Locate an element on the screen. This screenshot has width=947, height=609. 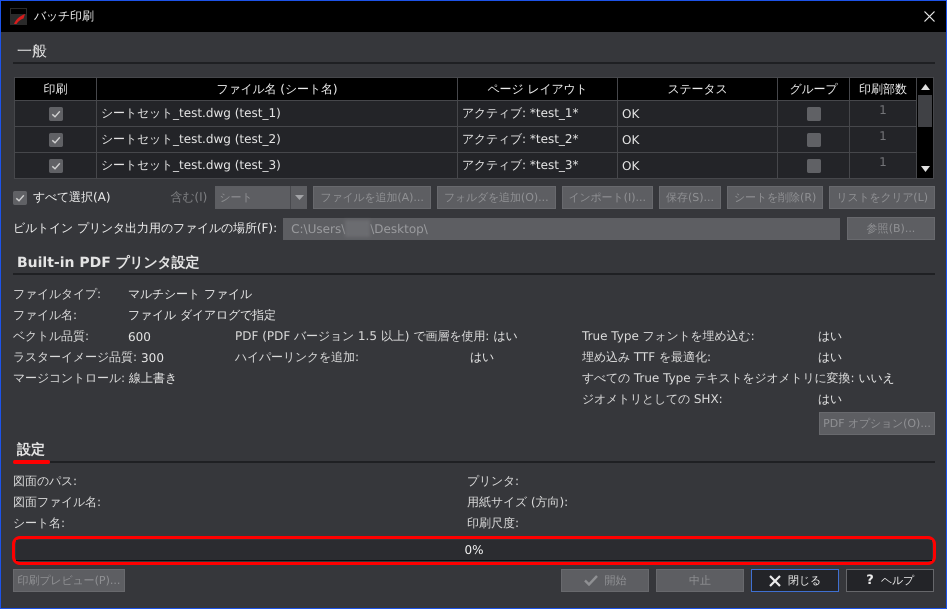
check-icon is located at coordinates (591, 580).